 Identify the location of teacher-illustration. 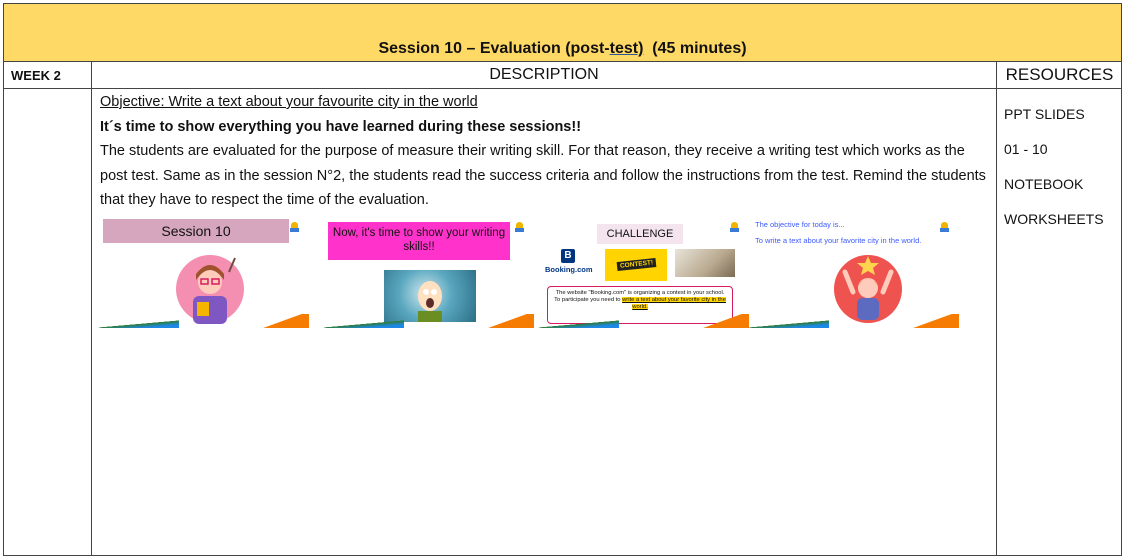
(210, 289).